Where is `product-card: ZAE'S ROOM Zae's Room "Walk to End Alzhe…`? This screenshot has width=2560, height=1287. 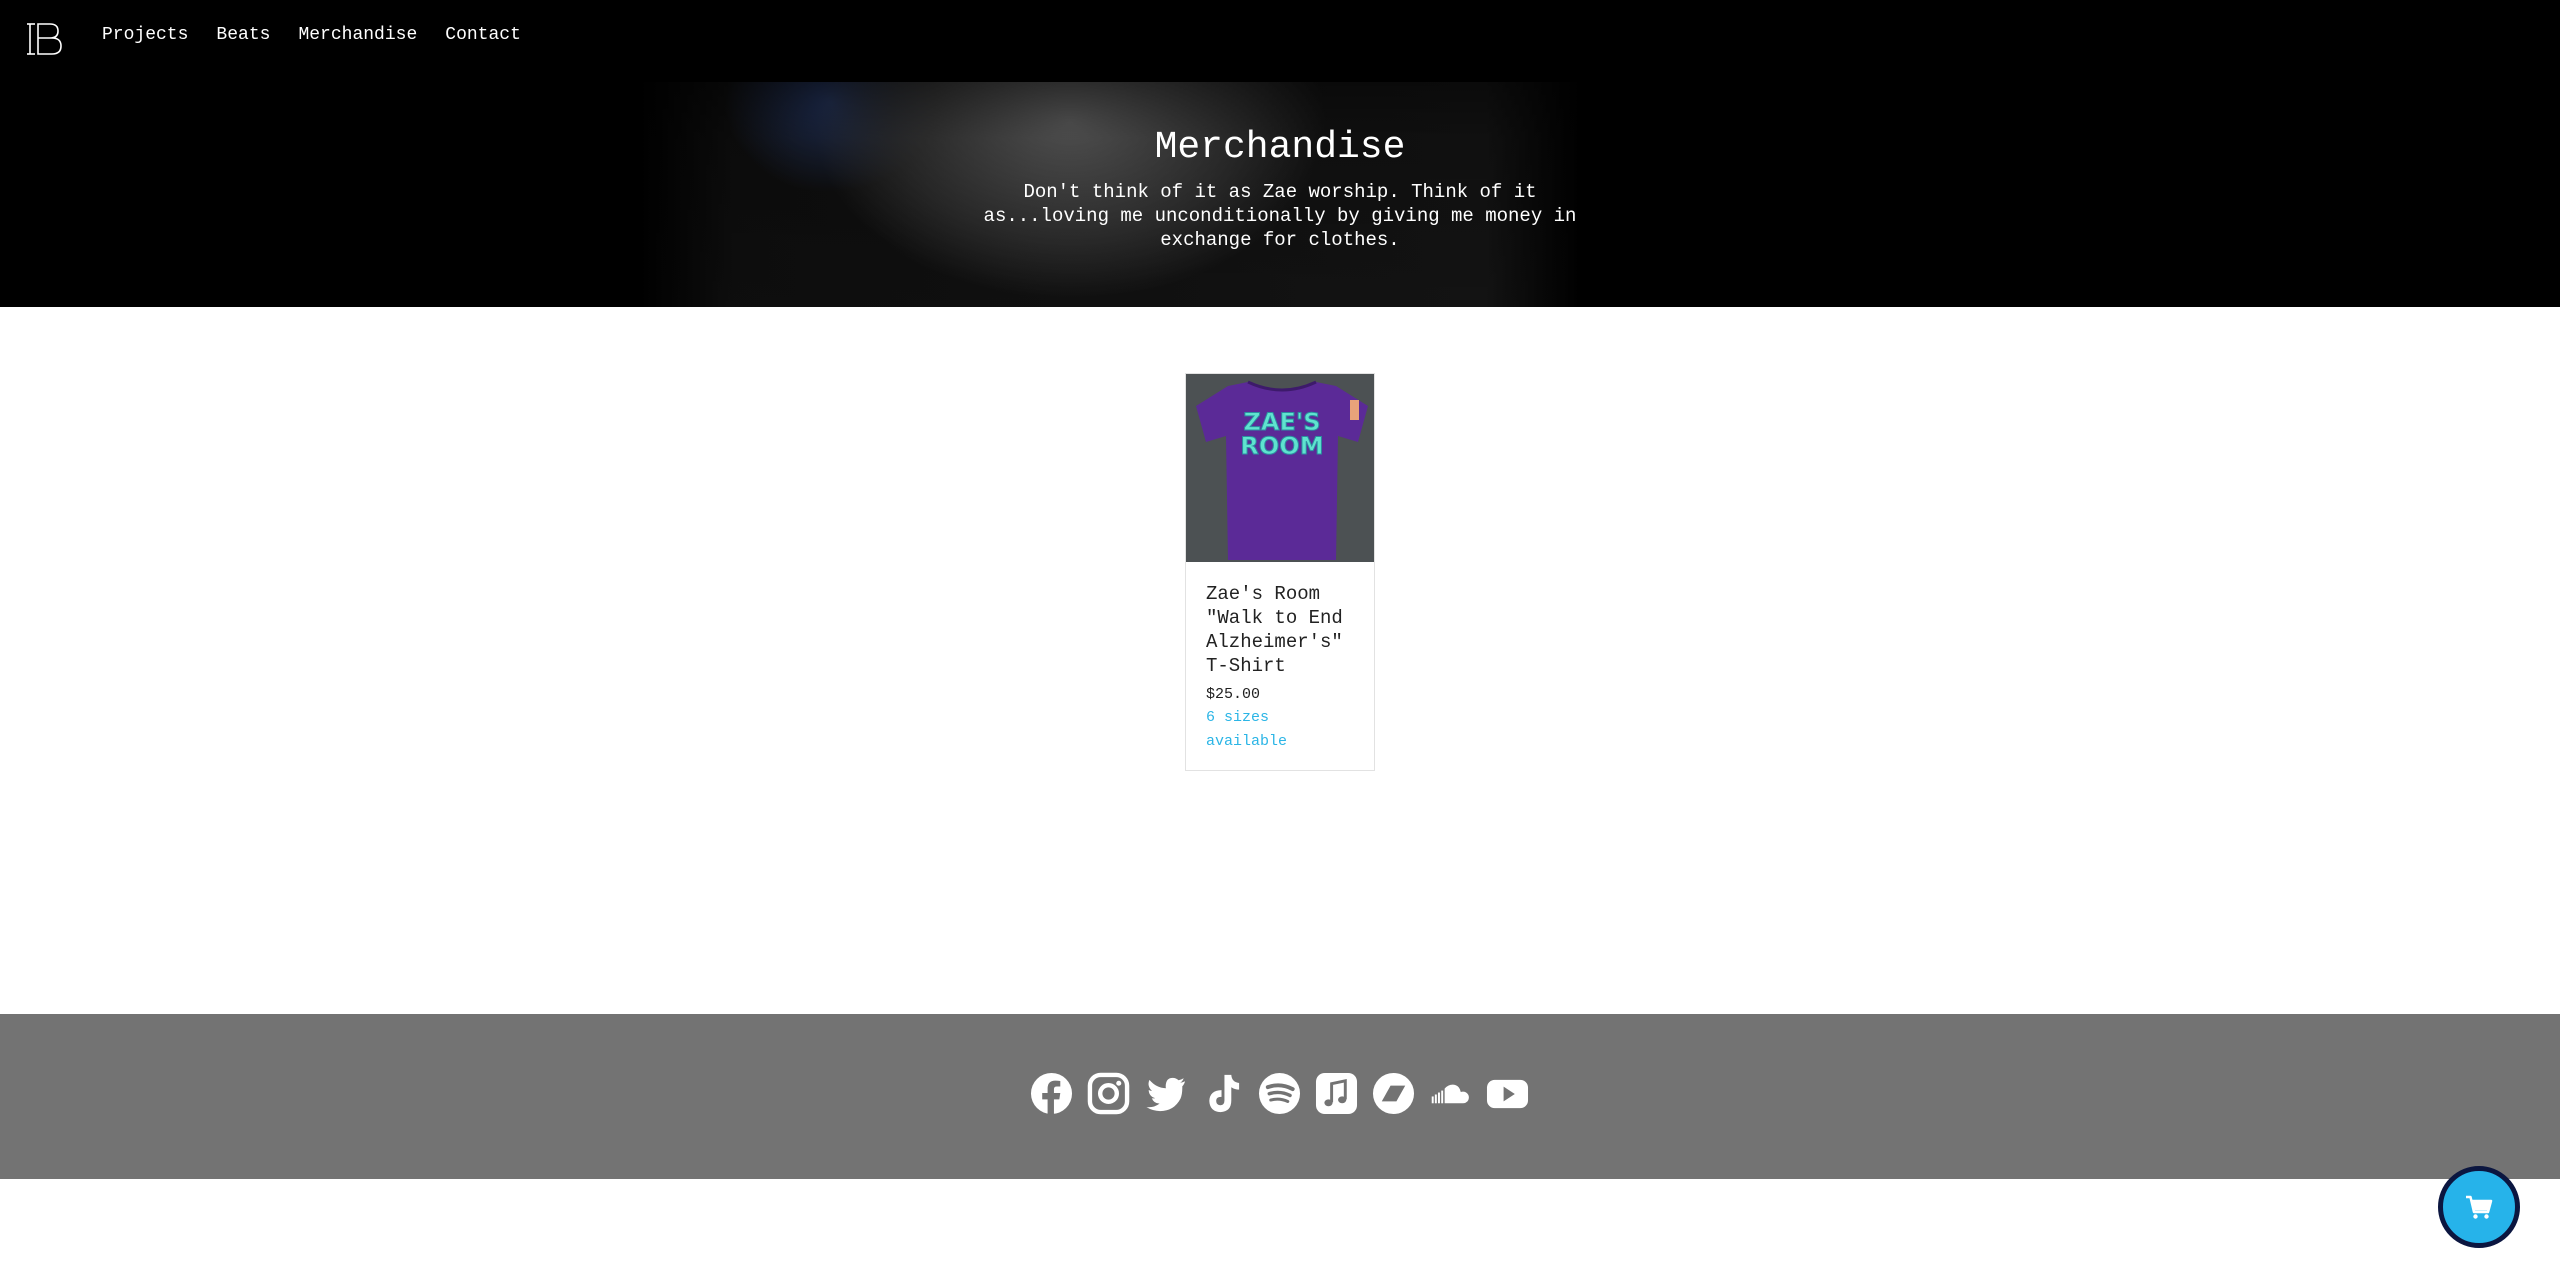 product-card: ZAE'S ROOM Zae's Room "Walk to End Alzhe… is located at coordinates (1280, 572).